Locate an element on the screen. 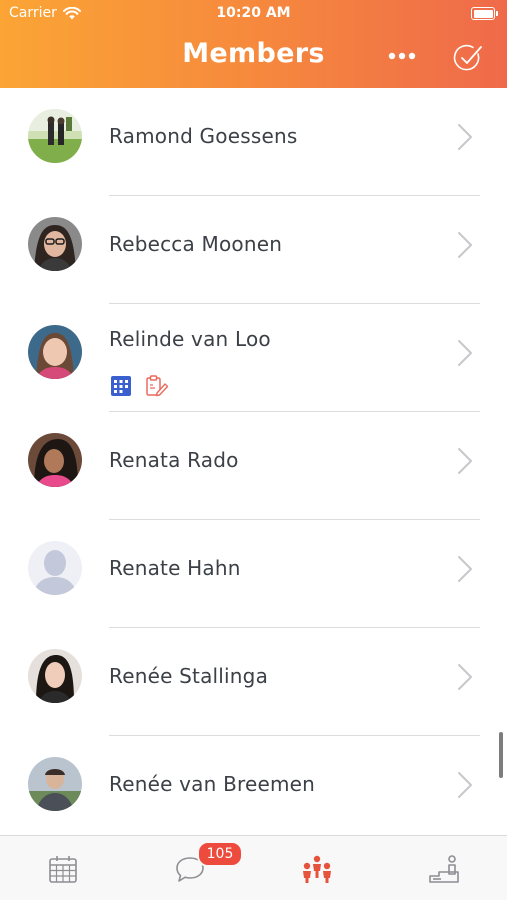 This screenshot has width=507, height=900. page-title: Members is located at coordinates (253, 53).